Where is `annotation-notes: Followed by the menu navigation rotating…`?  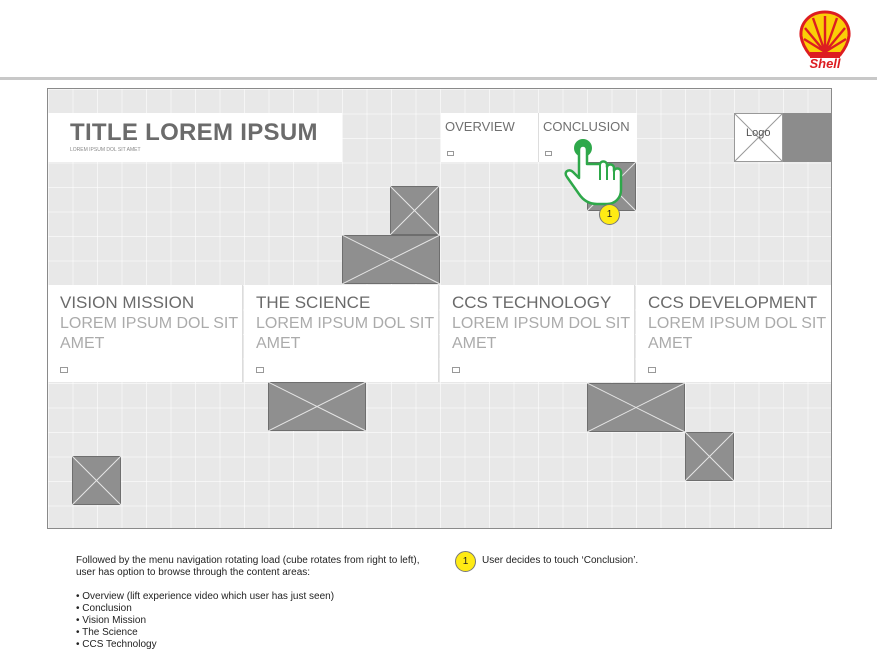
annotation-notes: Followed by the menu navigation rotating… is located at coordinates (248, 603).